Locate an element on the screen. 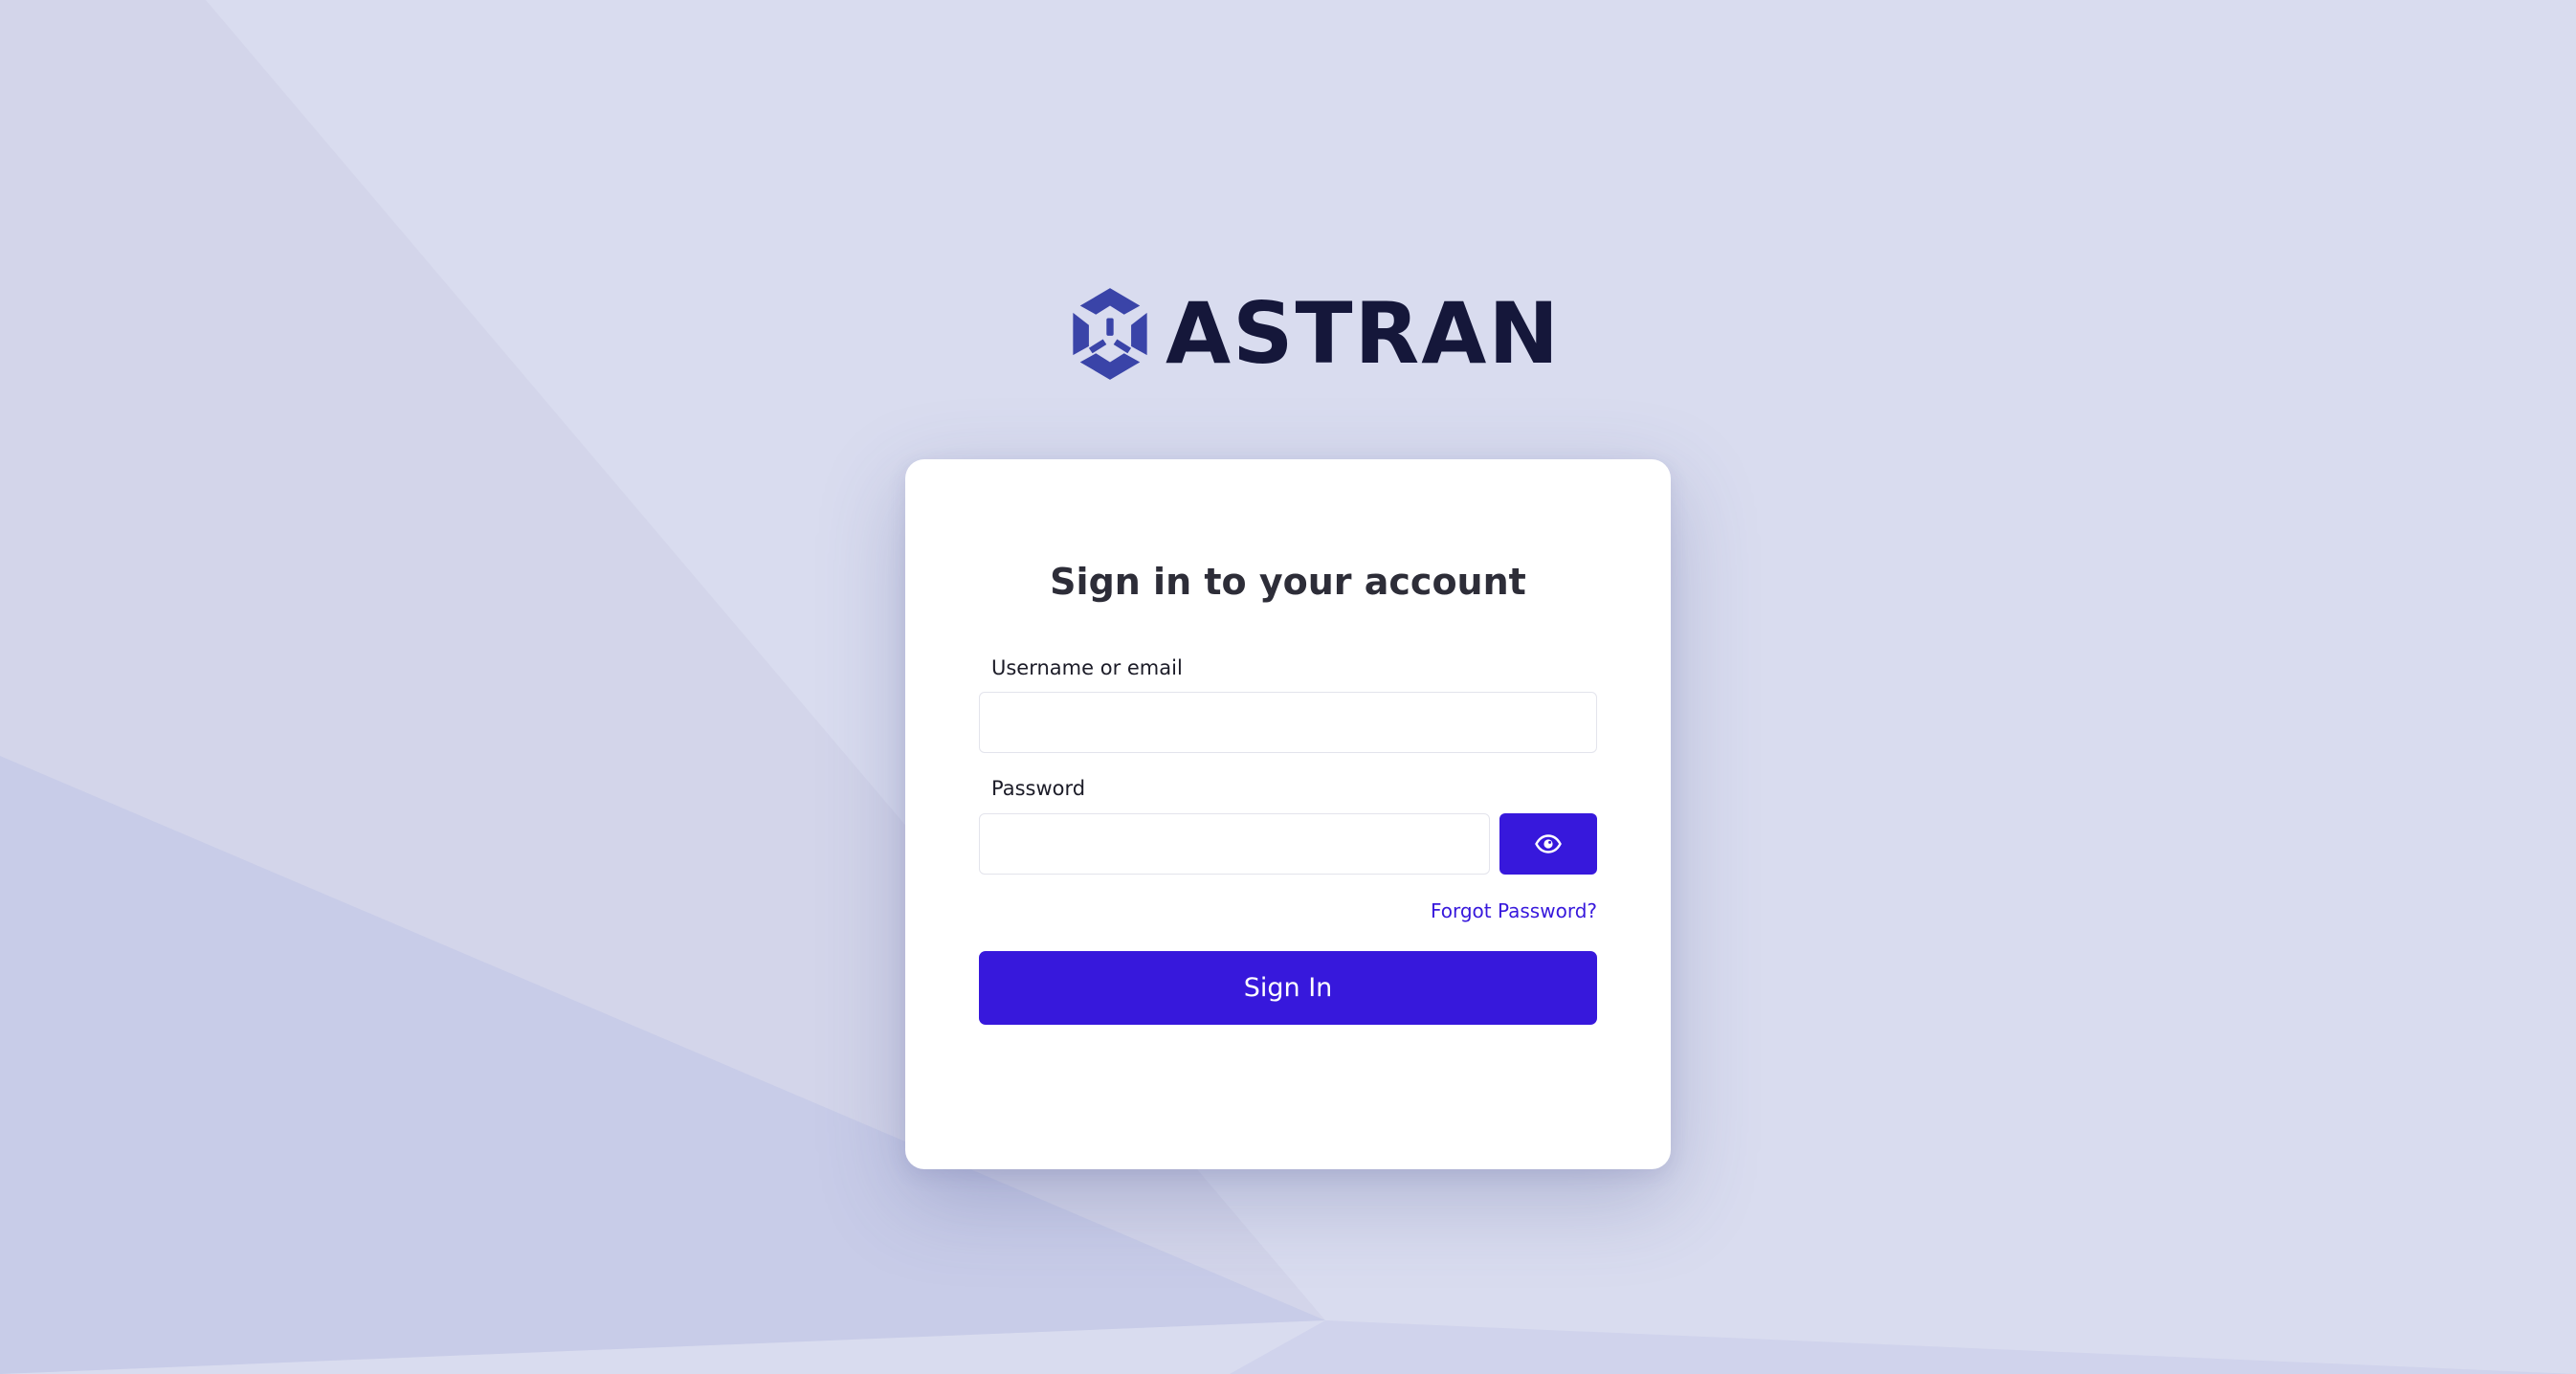 The width and height of the screenshot is (2576, 1374). page-title: Sign in to your account is located at coordinates (1288, 582).